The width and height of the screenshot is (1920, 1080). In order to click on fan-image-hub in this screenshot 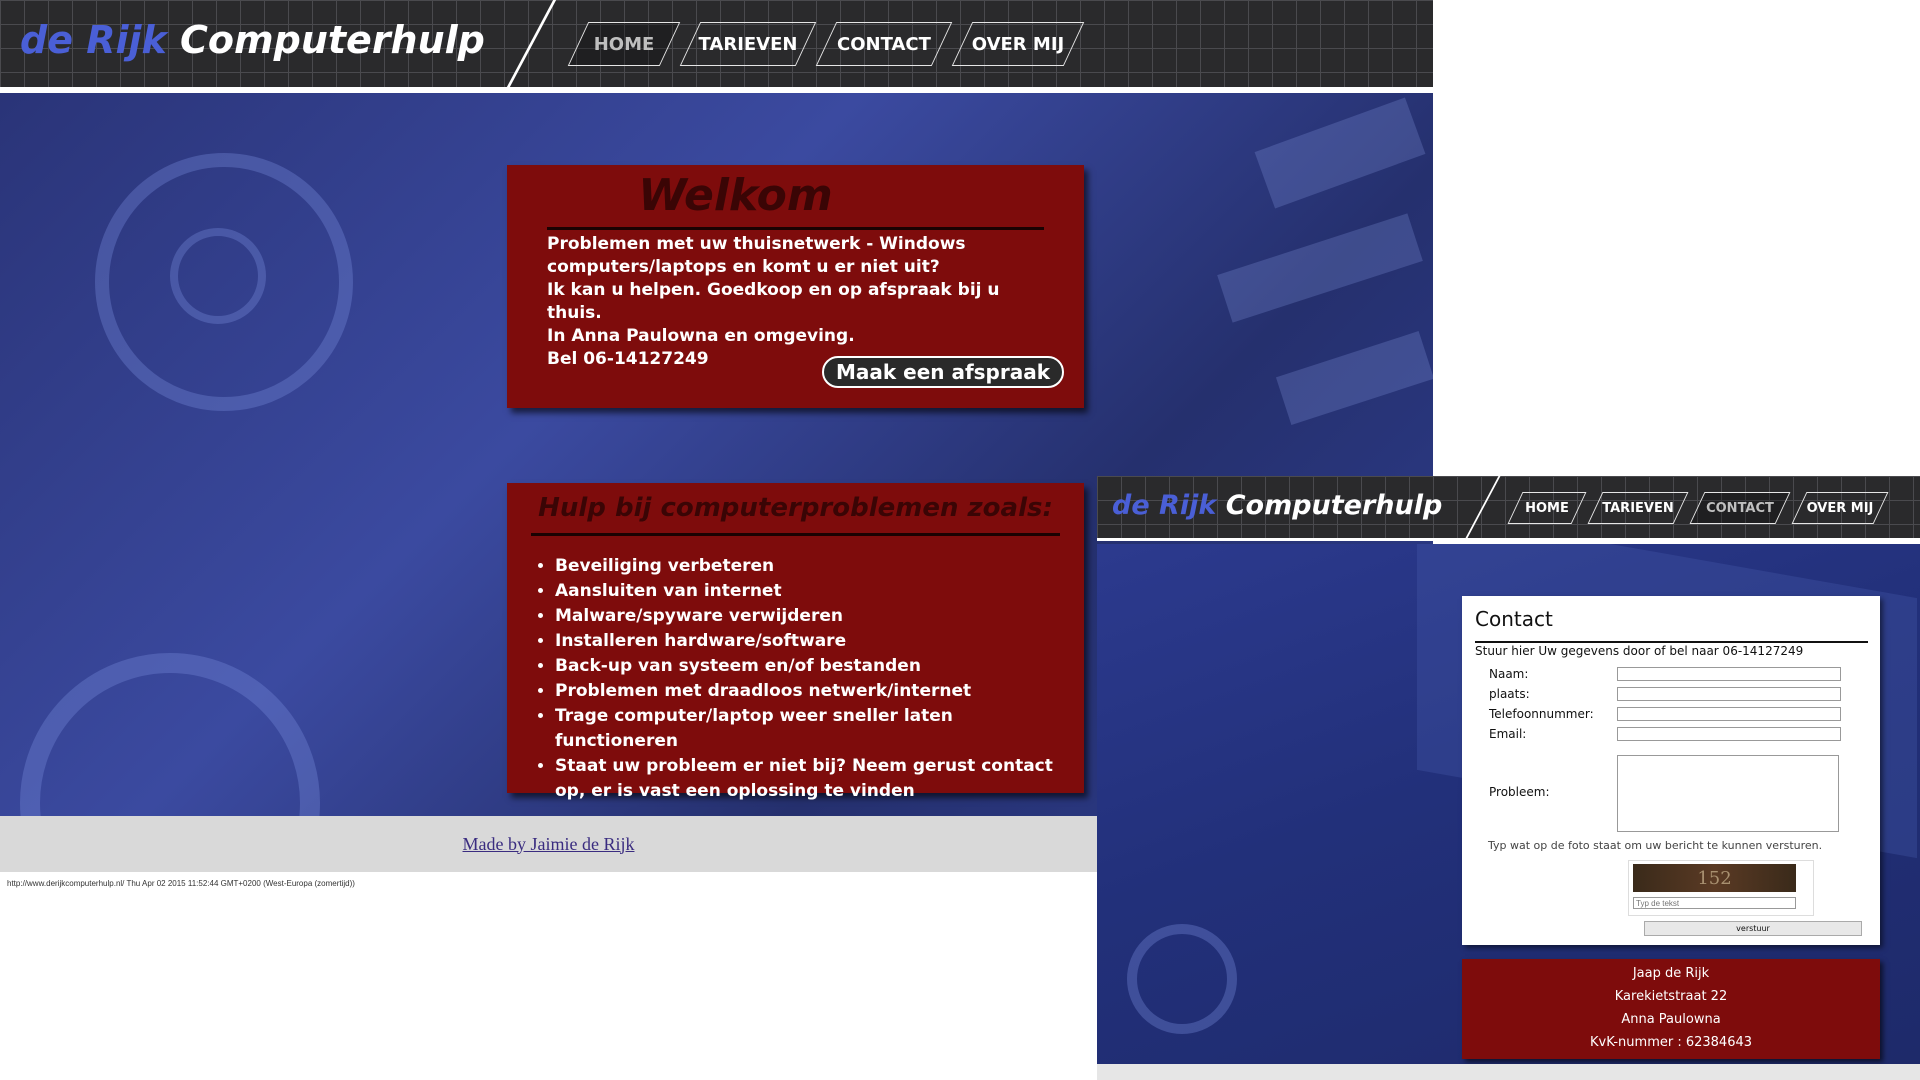, I will do `click(218, 276)`.